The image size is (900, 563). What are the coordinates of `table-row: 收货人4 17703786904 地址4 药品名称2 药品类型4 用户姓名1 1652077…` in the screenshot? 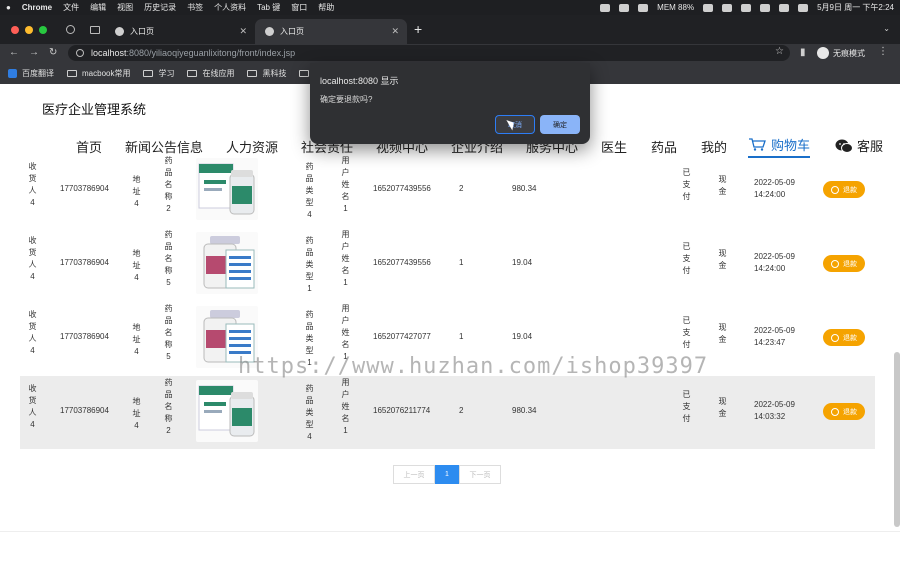 It's located at (447, 190).